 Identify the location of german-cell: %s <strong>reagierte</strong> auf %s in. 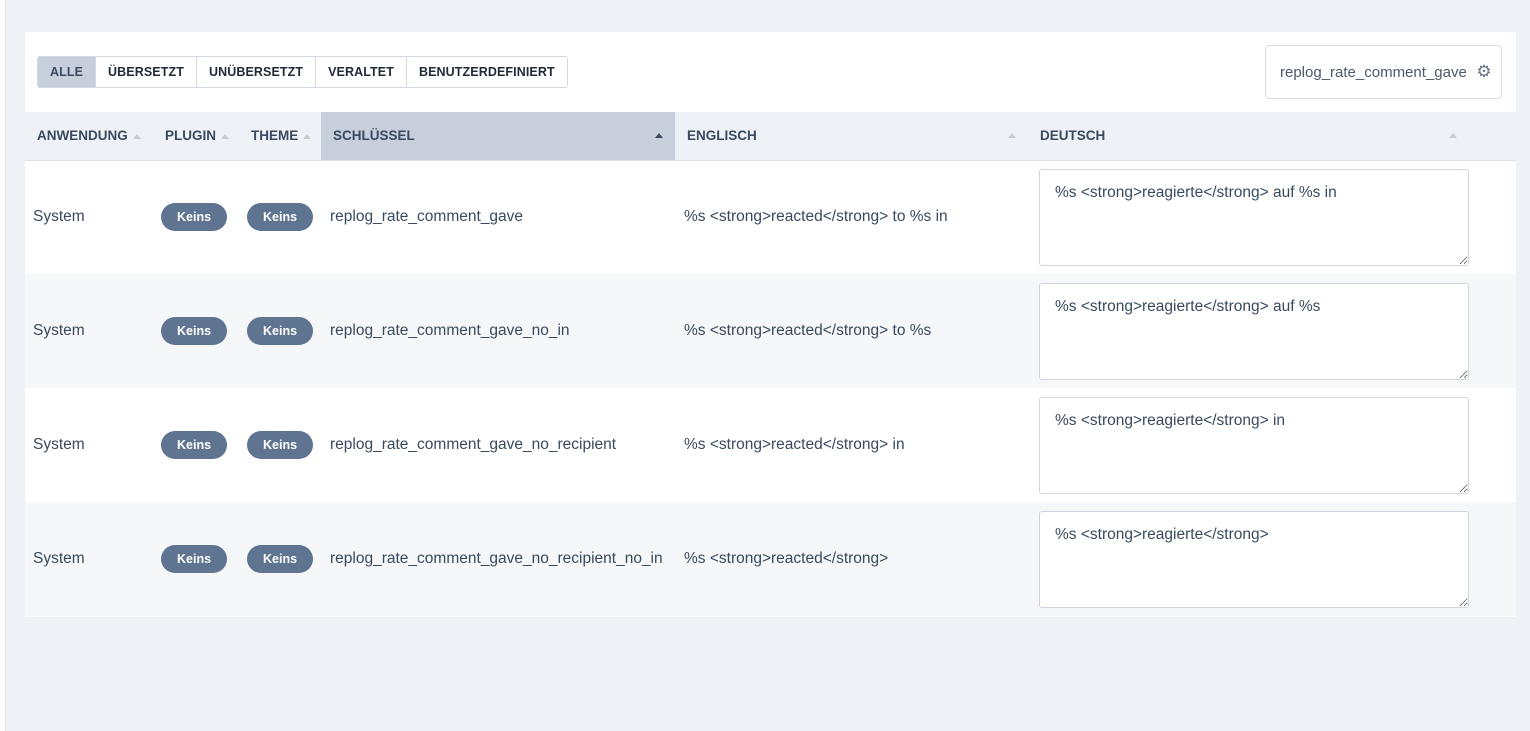
(1248, 217).